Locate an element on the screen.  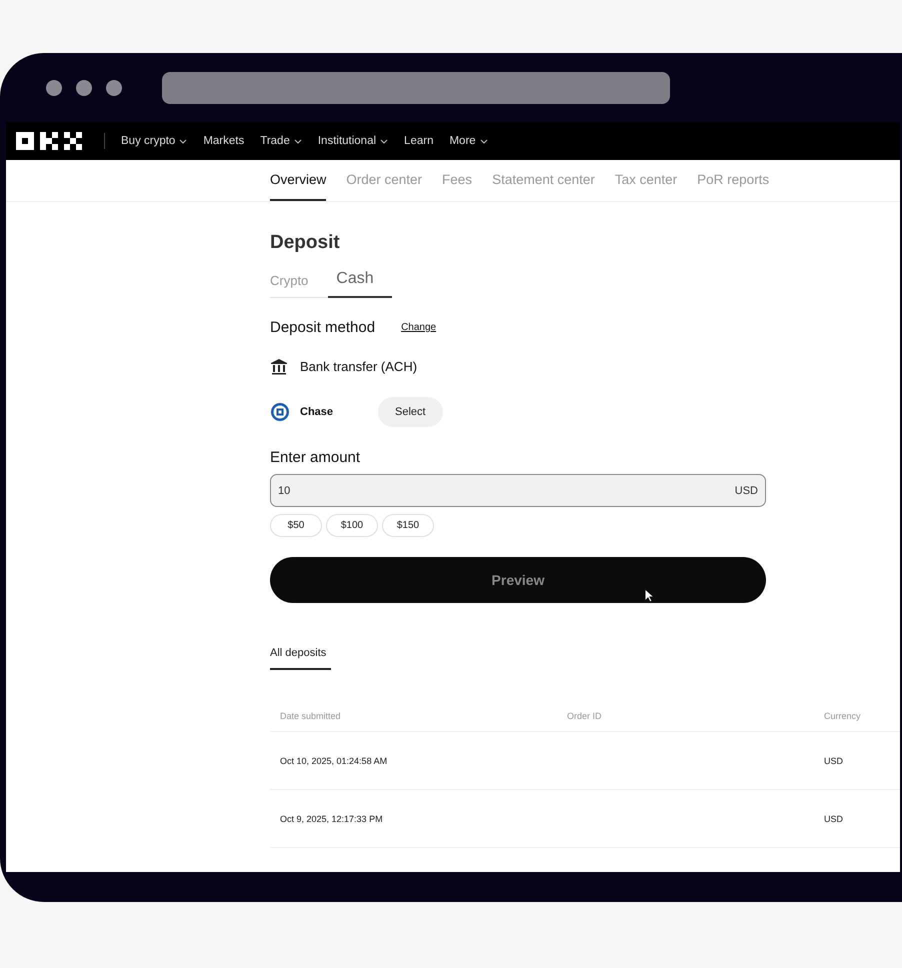
bank-name: Chase is located at coordinates (317, 412).